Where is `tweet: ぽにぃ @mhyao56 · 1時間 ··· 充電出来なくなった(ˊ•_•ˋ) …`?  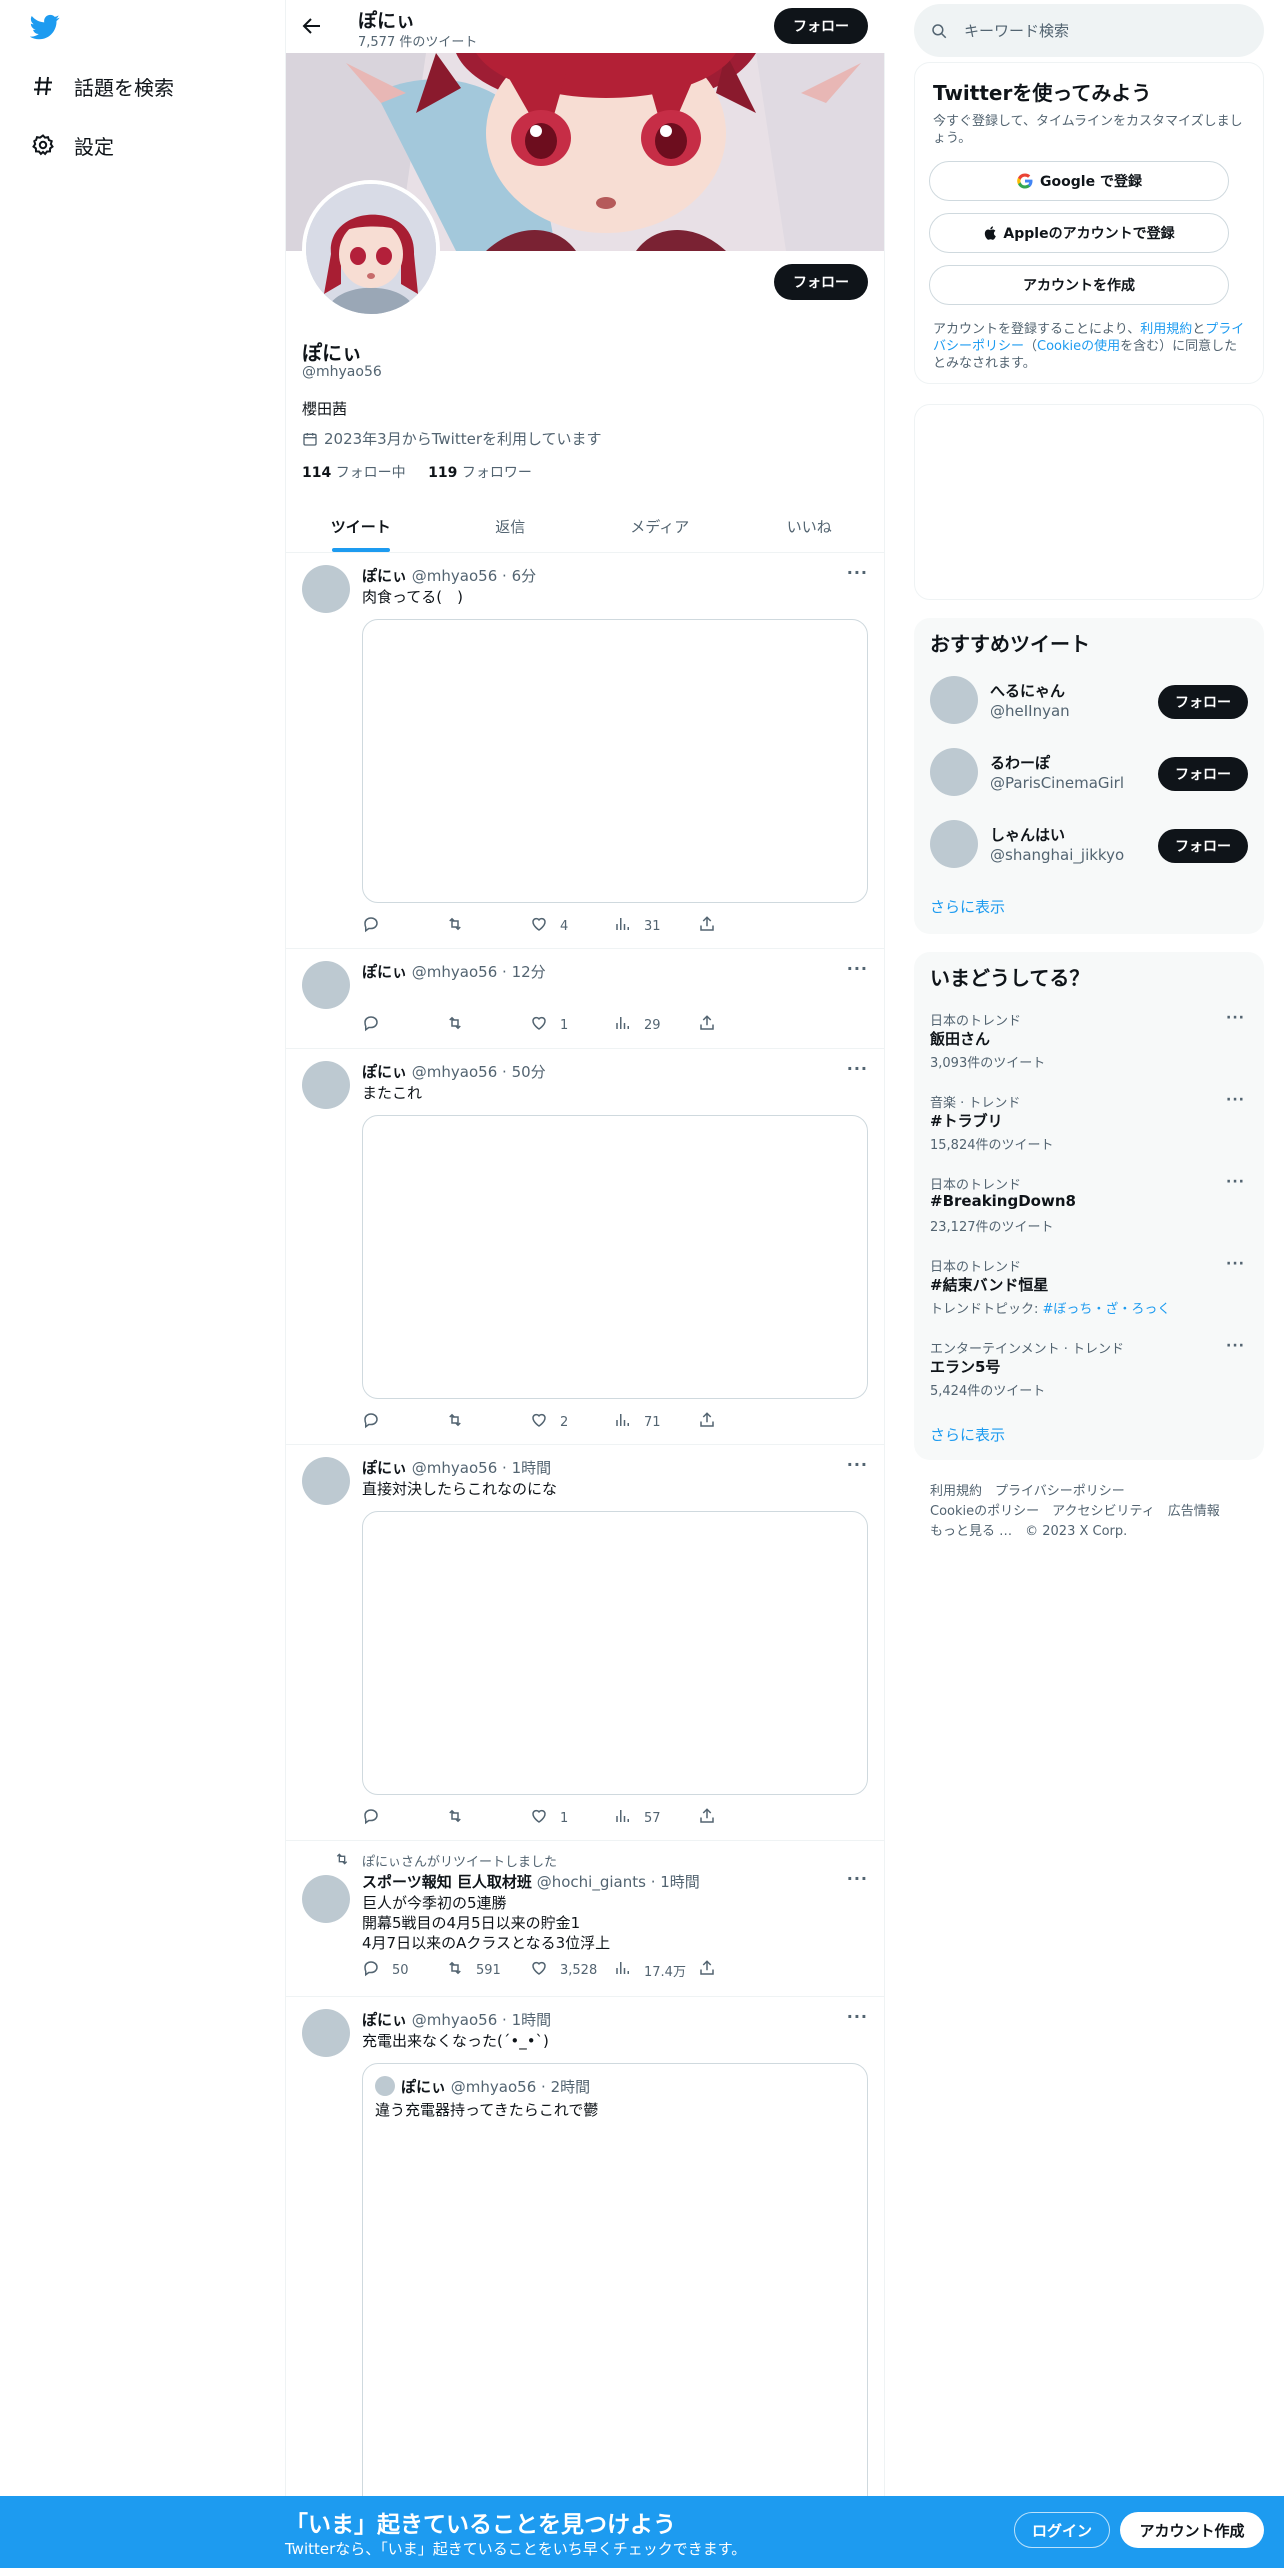
tweet: ぽにぃ @mhyao56 · 1時間 ··· 充電出来なくなった(ˊ•_•ˋ) … is located at coordinates (585, 2260).